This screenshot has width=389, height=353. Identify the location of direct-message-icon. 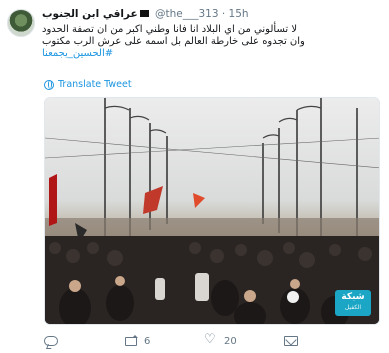
(291, 341).